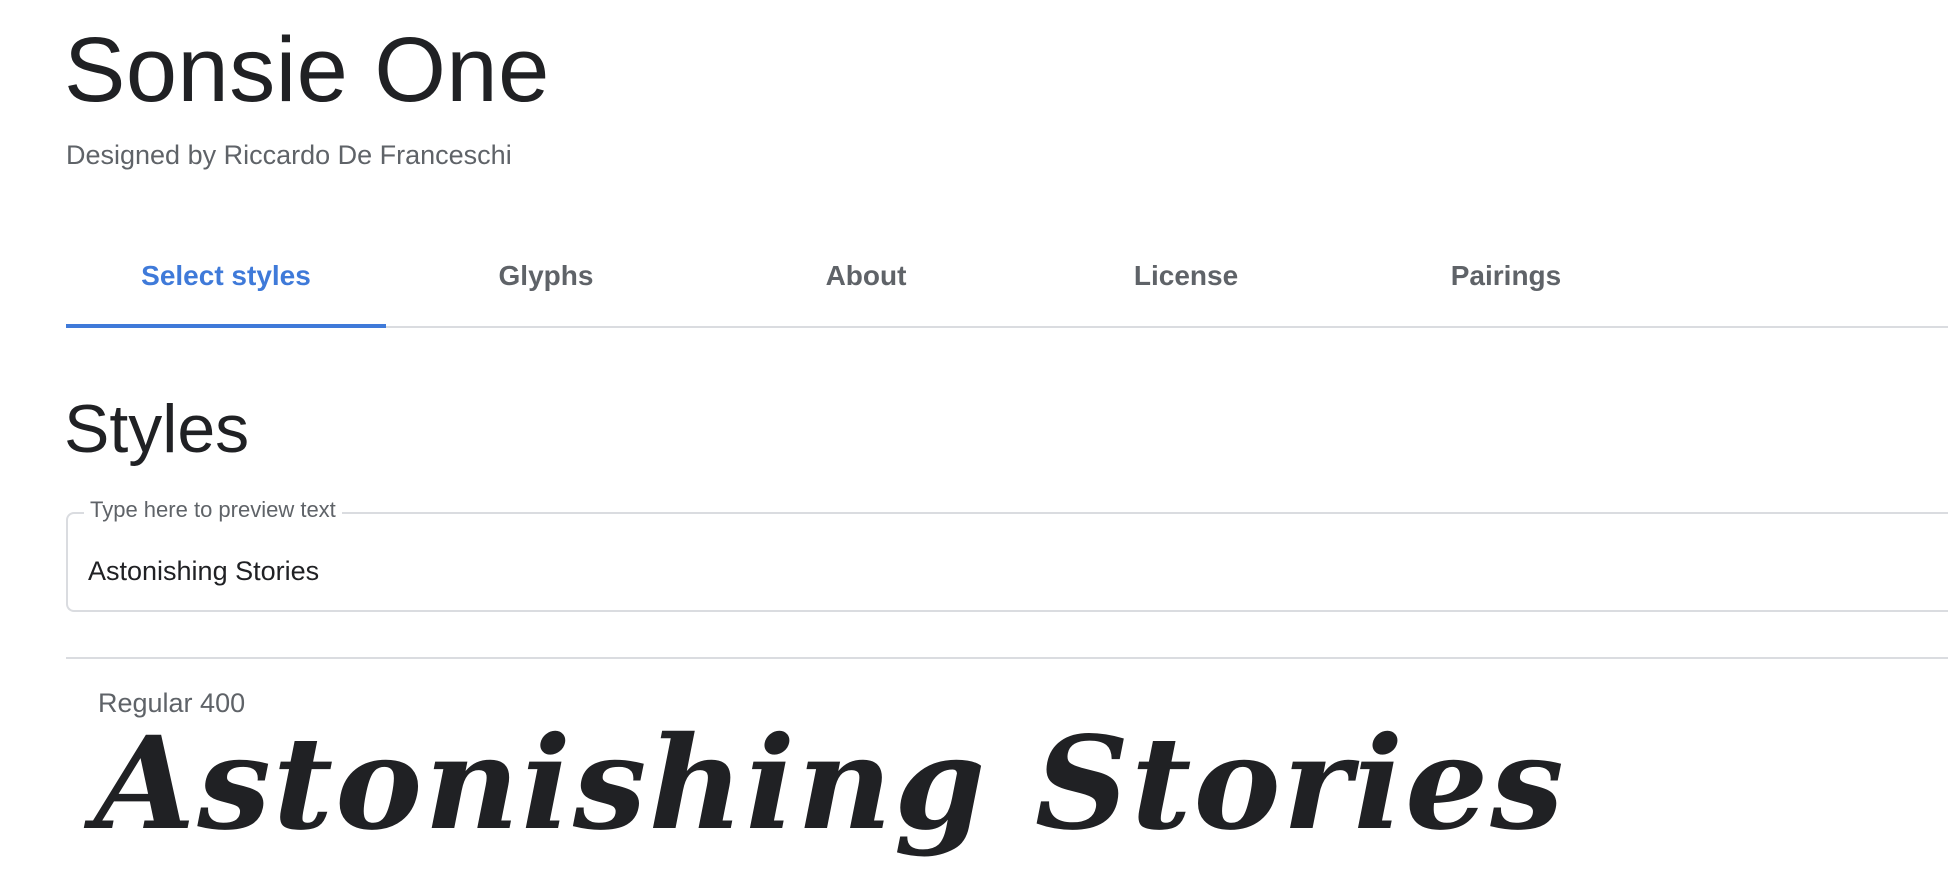 The width and height of the screenshot is (1948, 892). I want to click on style-specimen-regular-400: Astonishing Stories, so click(830, 784).